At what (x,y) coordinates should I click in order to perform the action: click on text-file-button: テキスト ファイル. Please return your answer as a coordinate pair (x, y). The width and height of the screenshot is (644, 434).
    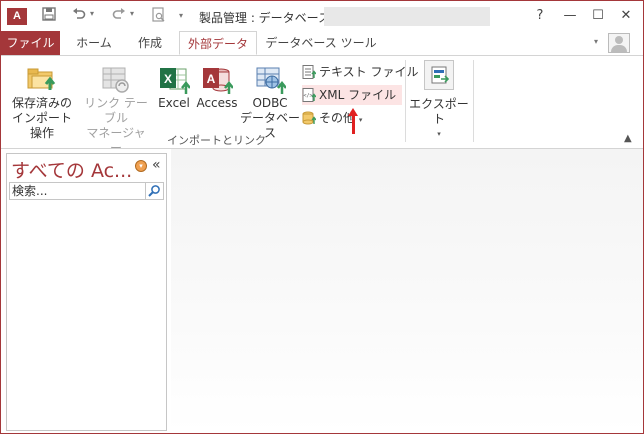
    Looking at the image, I should click on (360, 72).